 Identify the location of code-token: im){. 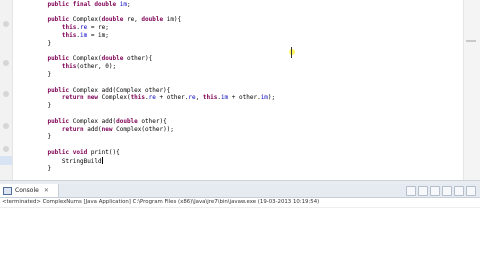
(174, 20).